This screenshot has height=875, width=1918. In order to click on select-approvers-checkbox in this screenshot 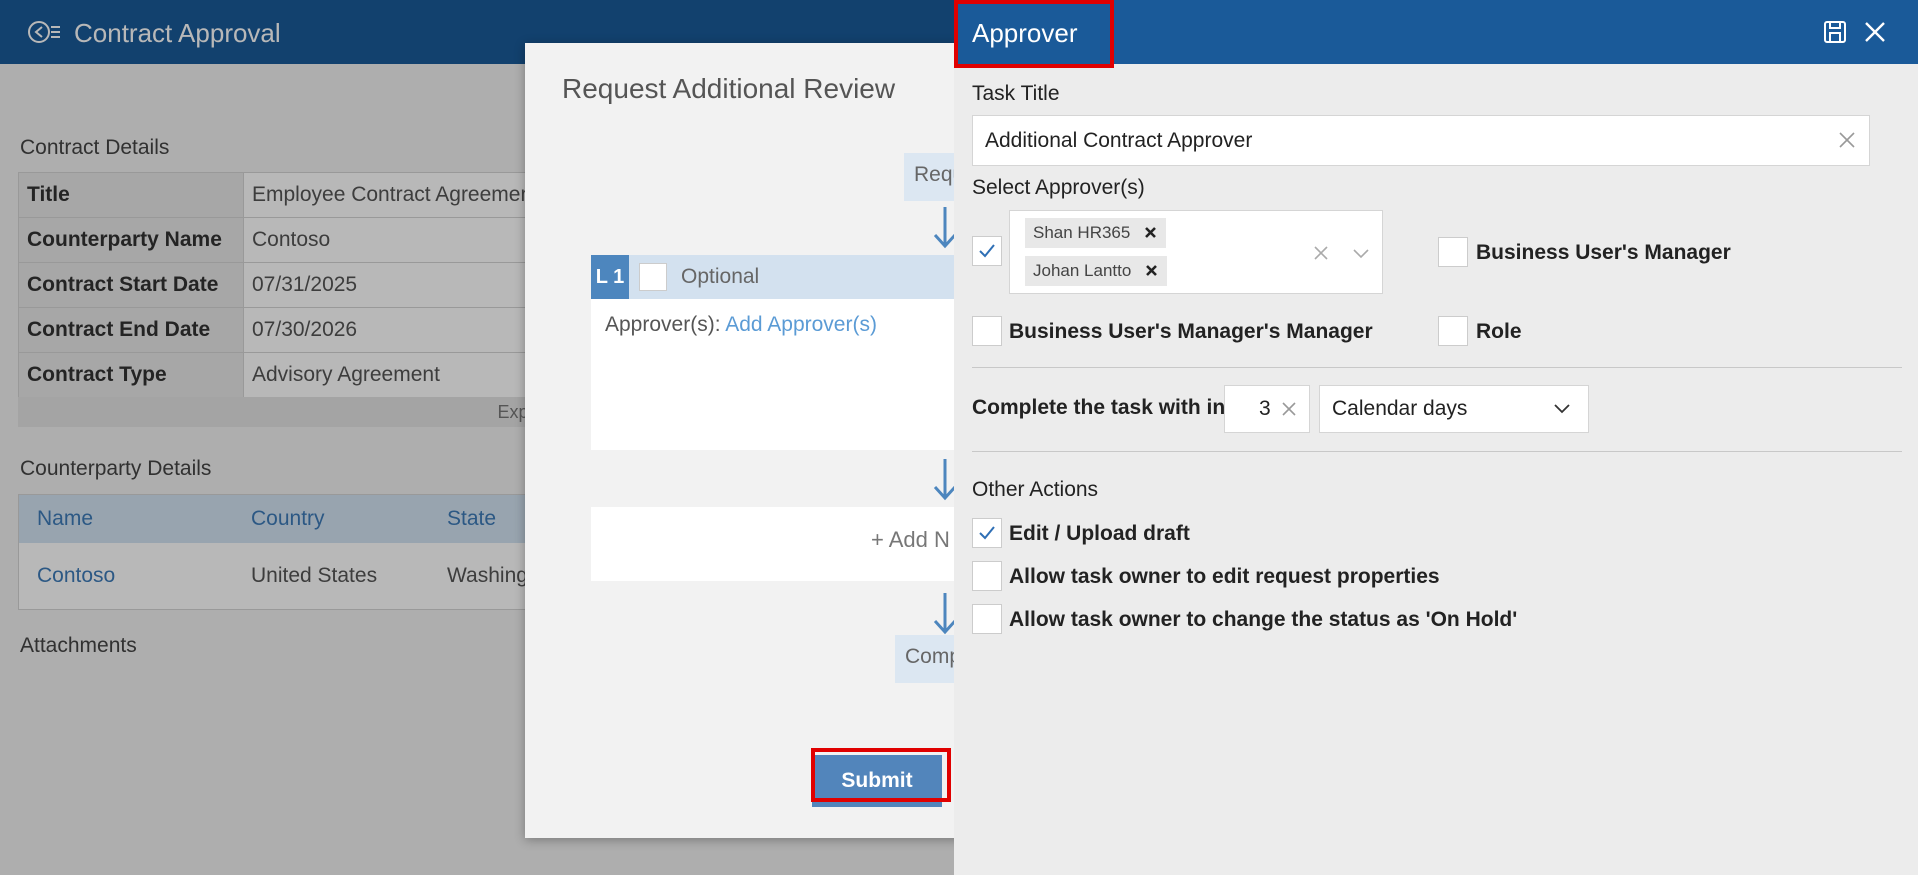, I will do `click(987, 251)`.